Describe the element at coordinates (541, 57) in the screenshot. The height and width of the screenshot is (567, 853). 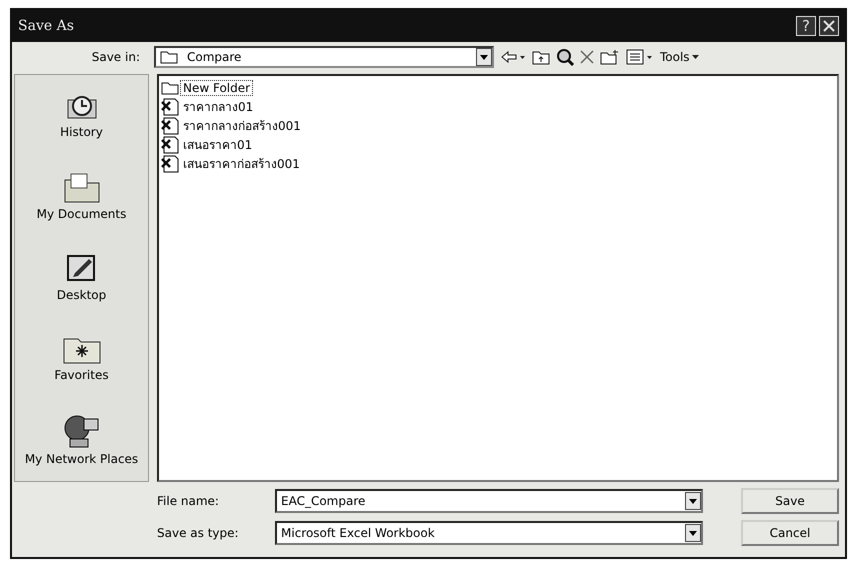
I see `up-folder-icon` at that location.